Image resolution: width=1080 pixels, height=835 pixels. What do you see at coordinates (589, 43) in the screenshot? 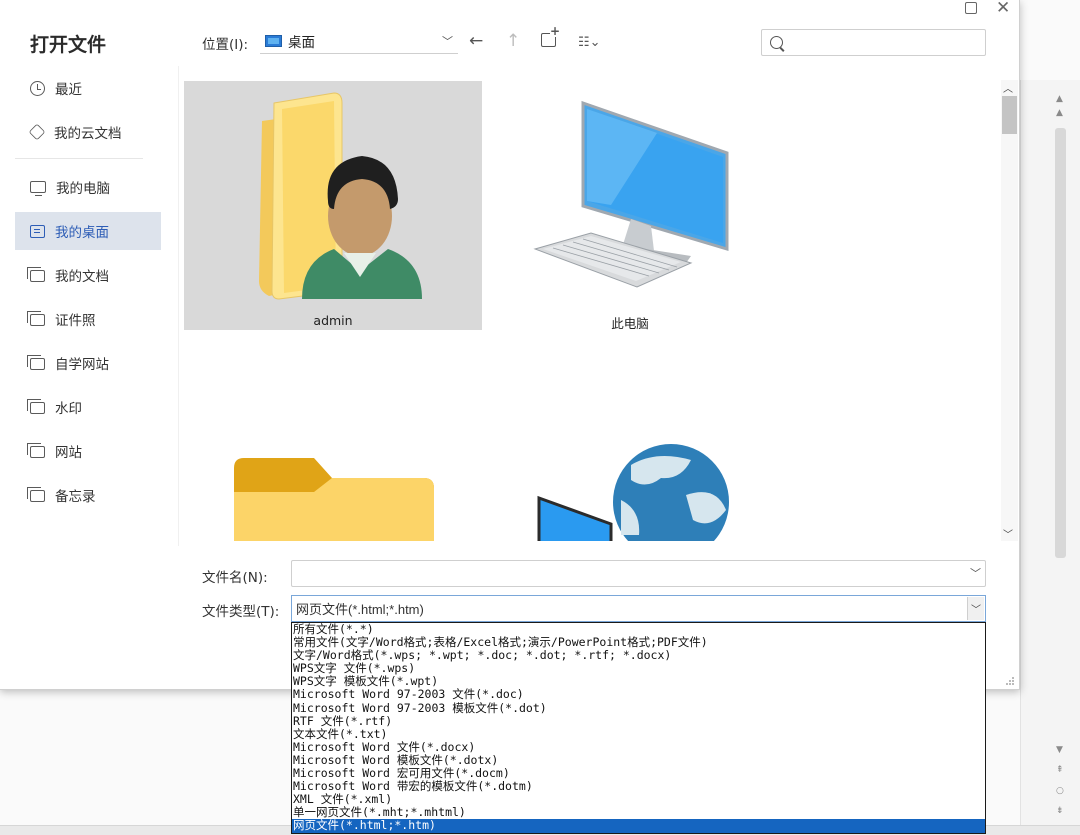
I see `view-mode-icon: ☷⌄` at bounding box center [589, 43].